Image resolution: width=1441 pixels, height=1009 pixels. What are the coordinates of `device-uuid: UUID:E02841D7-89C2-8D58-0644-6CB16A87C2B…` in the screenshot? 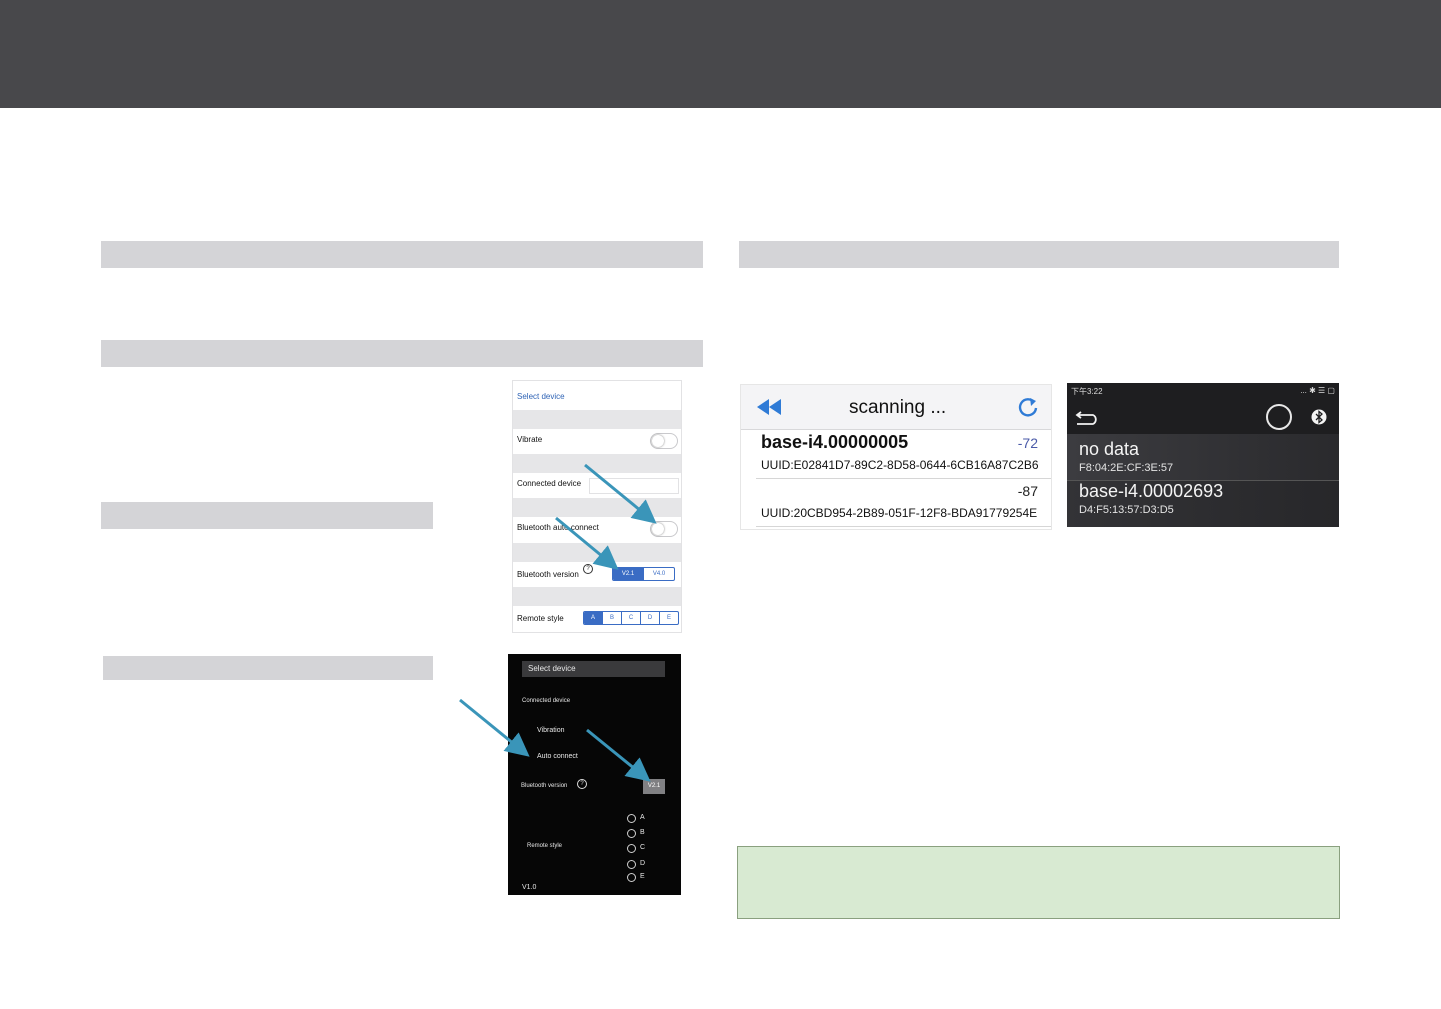 It's located at (900, 465).